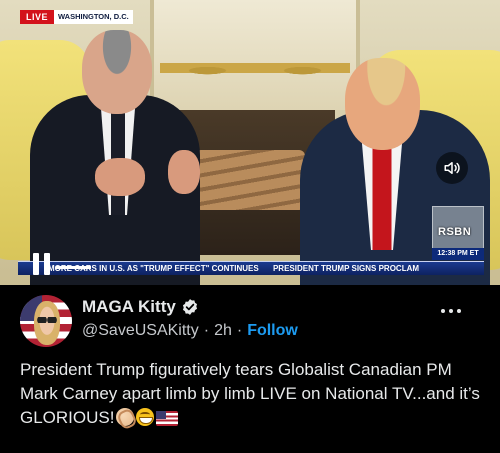  I want to click on verified-badge-icon, so click(189, 307).